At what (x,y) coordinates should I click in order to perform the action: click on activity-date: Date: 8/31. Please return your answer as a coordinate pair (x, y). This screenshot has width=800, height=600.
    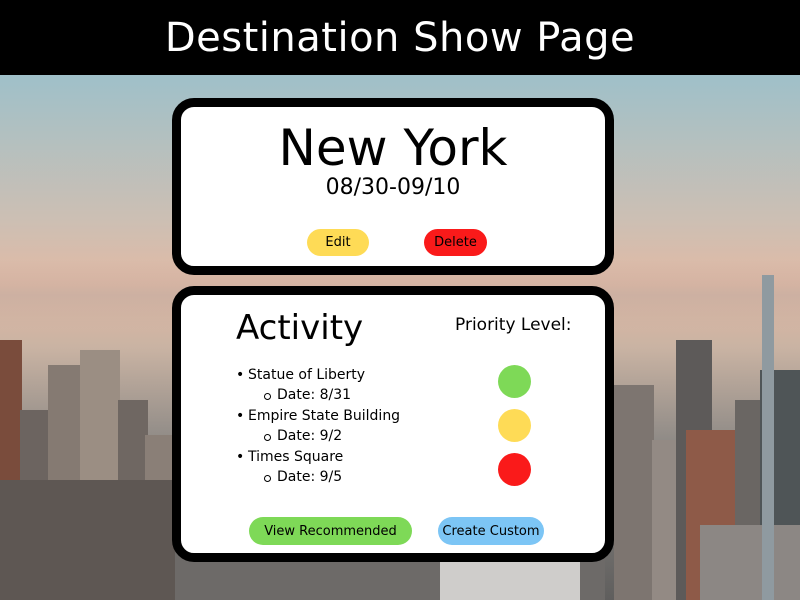
    Looking at the image, I should click on (346, 395).